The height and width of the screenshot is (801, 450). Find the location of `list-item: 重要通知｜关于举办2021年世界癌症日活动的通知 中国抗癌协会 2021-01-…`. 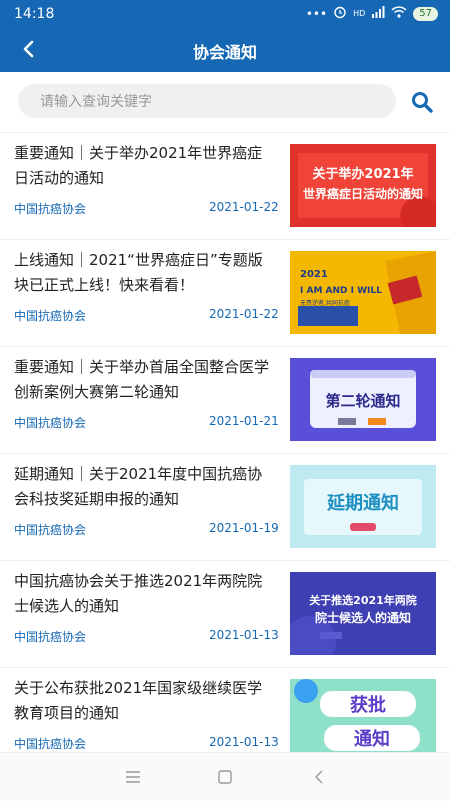

list-item: 重要通知｜关于举办2021年世界癌症日活动的通知 中国抗癌协会 2021-01-… is located at coordinates (225, 186).